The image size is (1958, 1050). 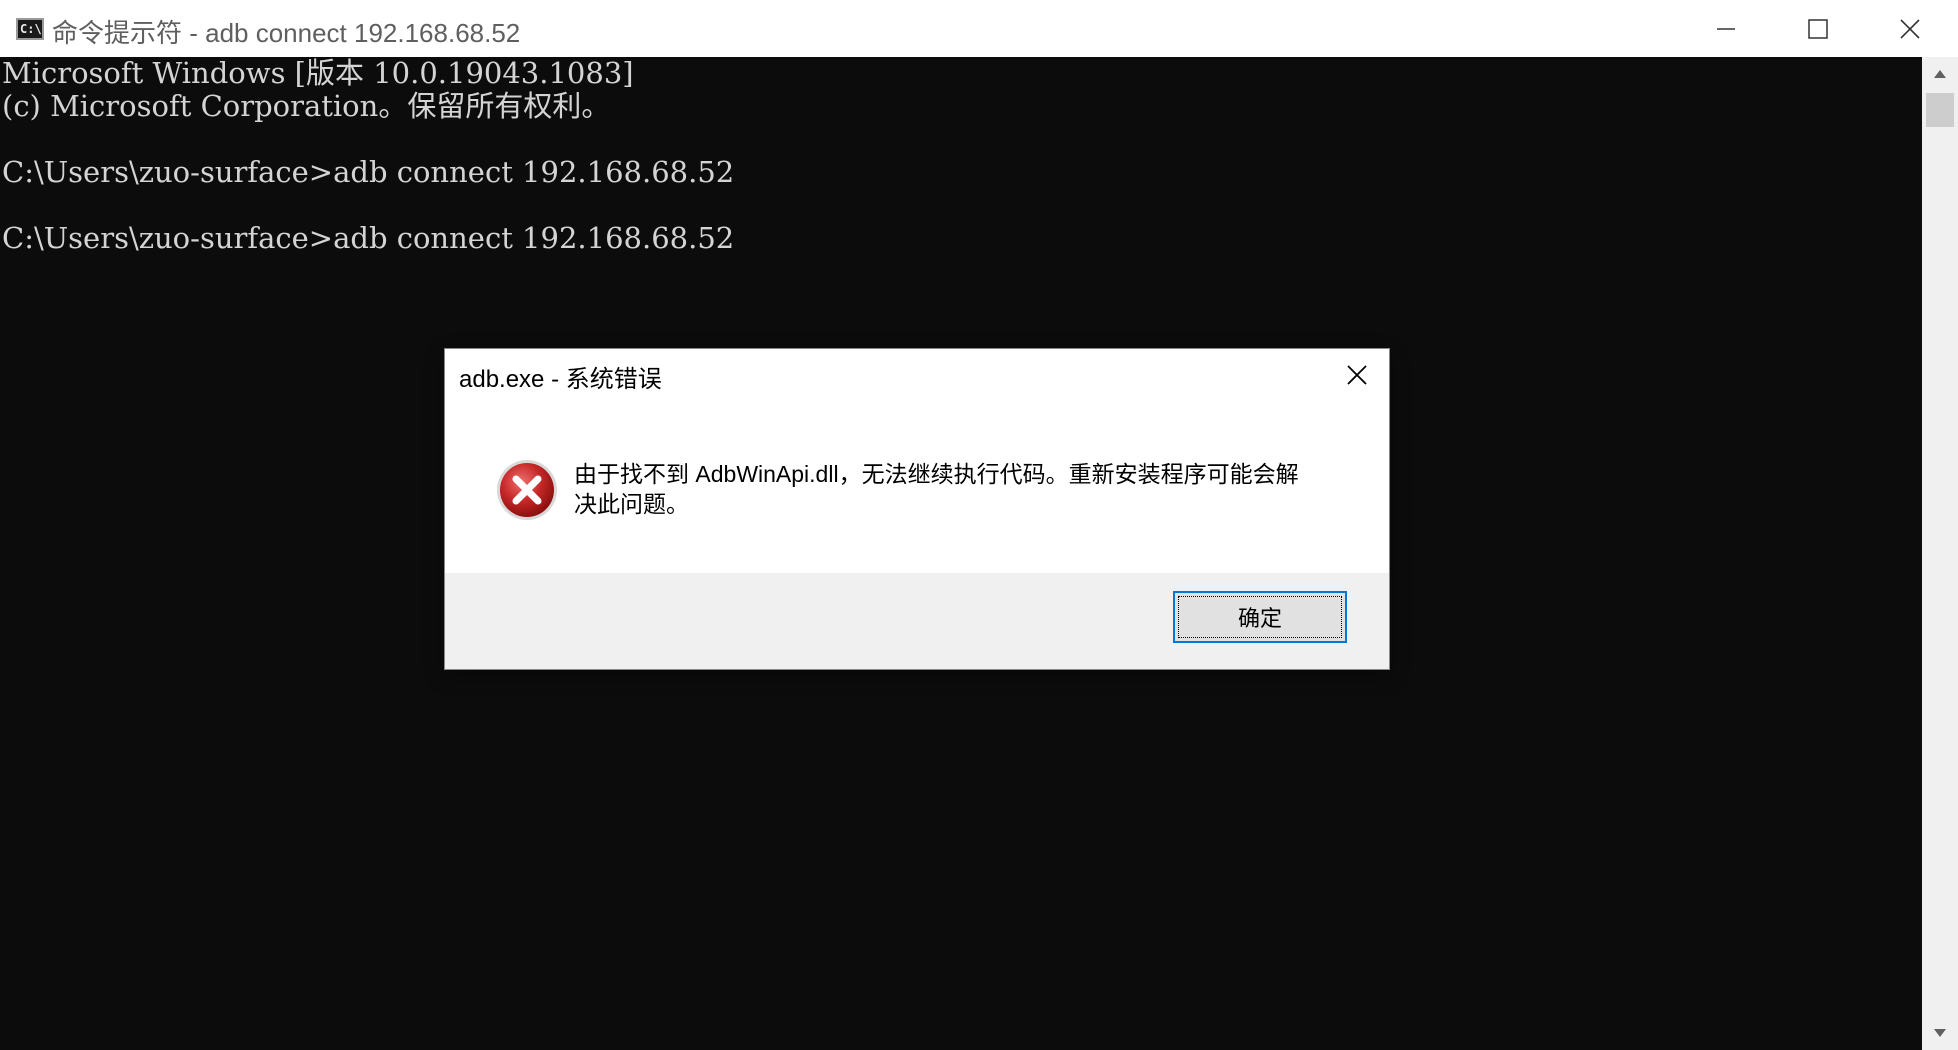 I want to click on console-icon-glyph: C:\, so click(x=31, y=29).